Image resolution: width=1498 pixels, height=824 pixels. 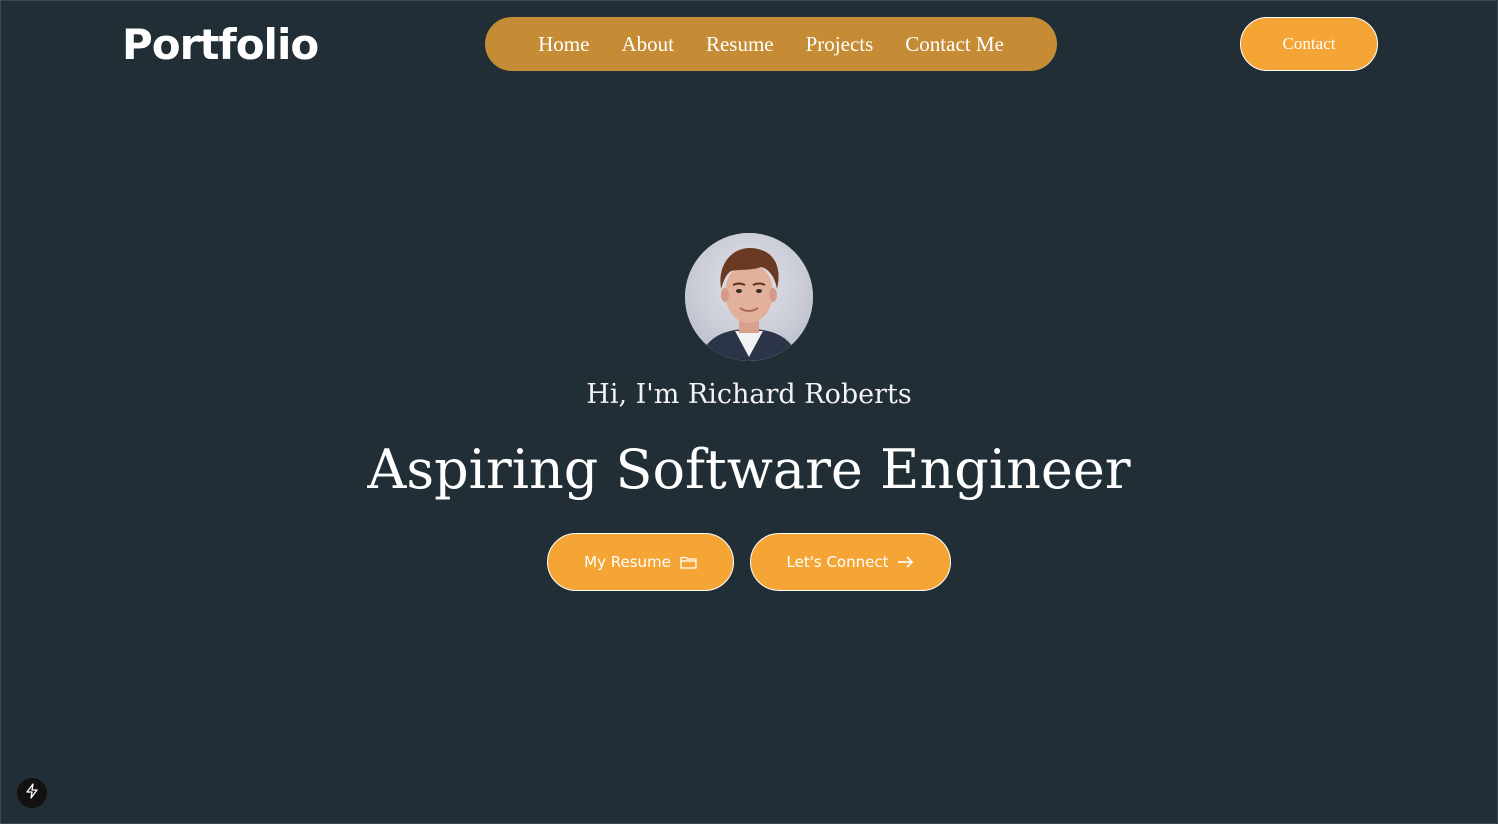 What do you see at coordinates (220, 45) in the screenshot?
I see `site-logo: Portfolio` at bounding box center [220, 45].